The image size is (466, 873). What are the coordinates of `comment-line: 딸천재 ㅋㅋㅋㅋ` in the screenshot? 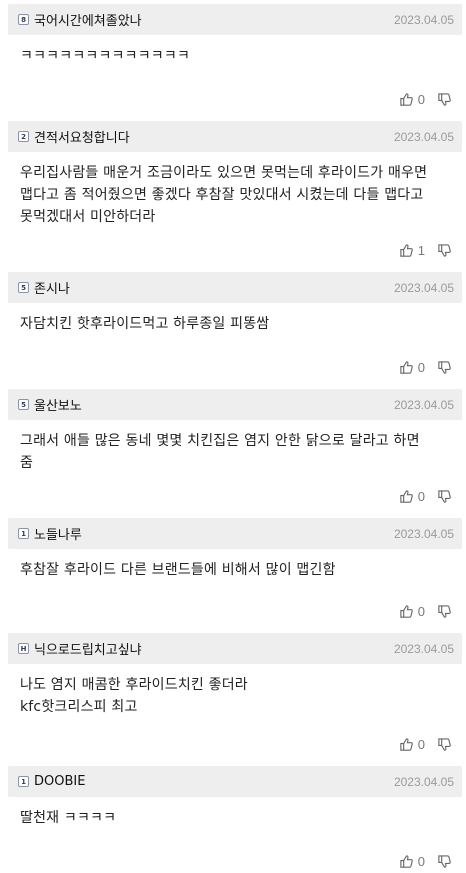 It's located at (68, 818).